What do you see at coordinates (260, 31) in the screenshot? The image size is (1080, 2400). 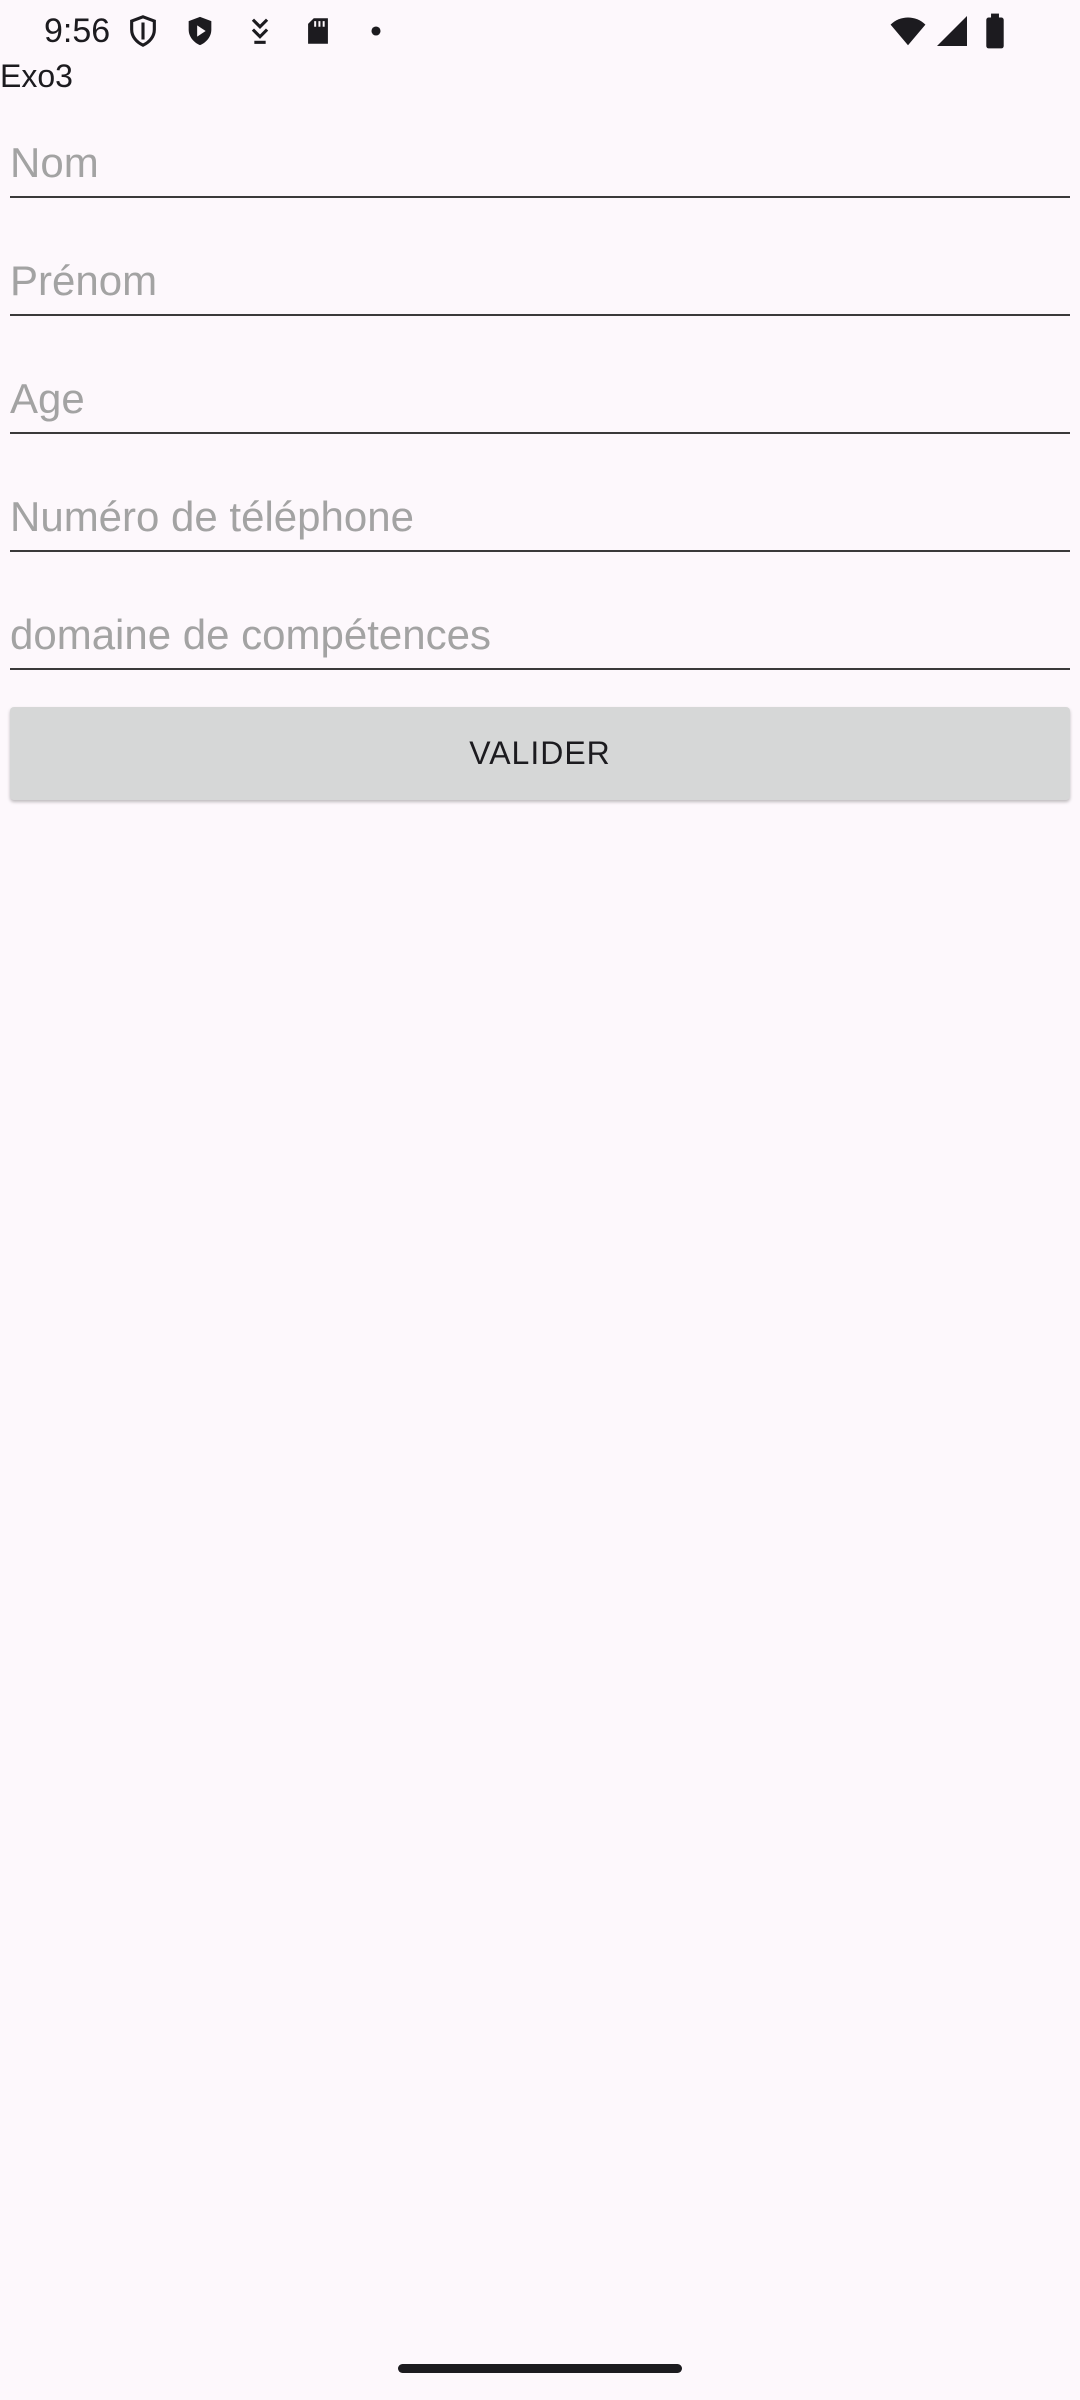 I see `download-arrows-icon` at bounding box center [260, 31].